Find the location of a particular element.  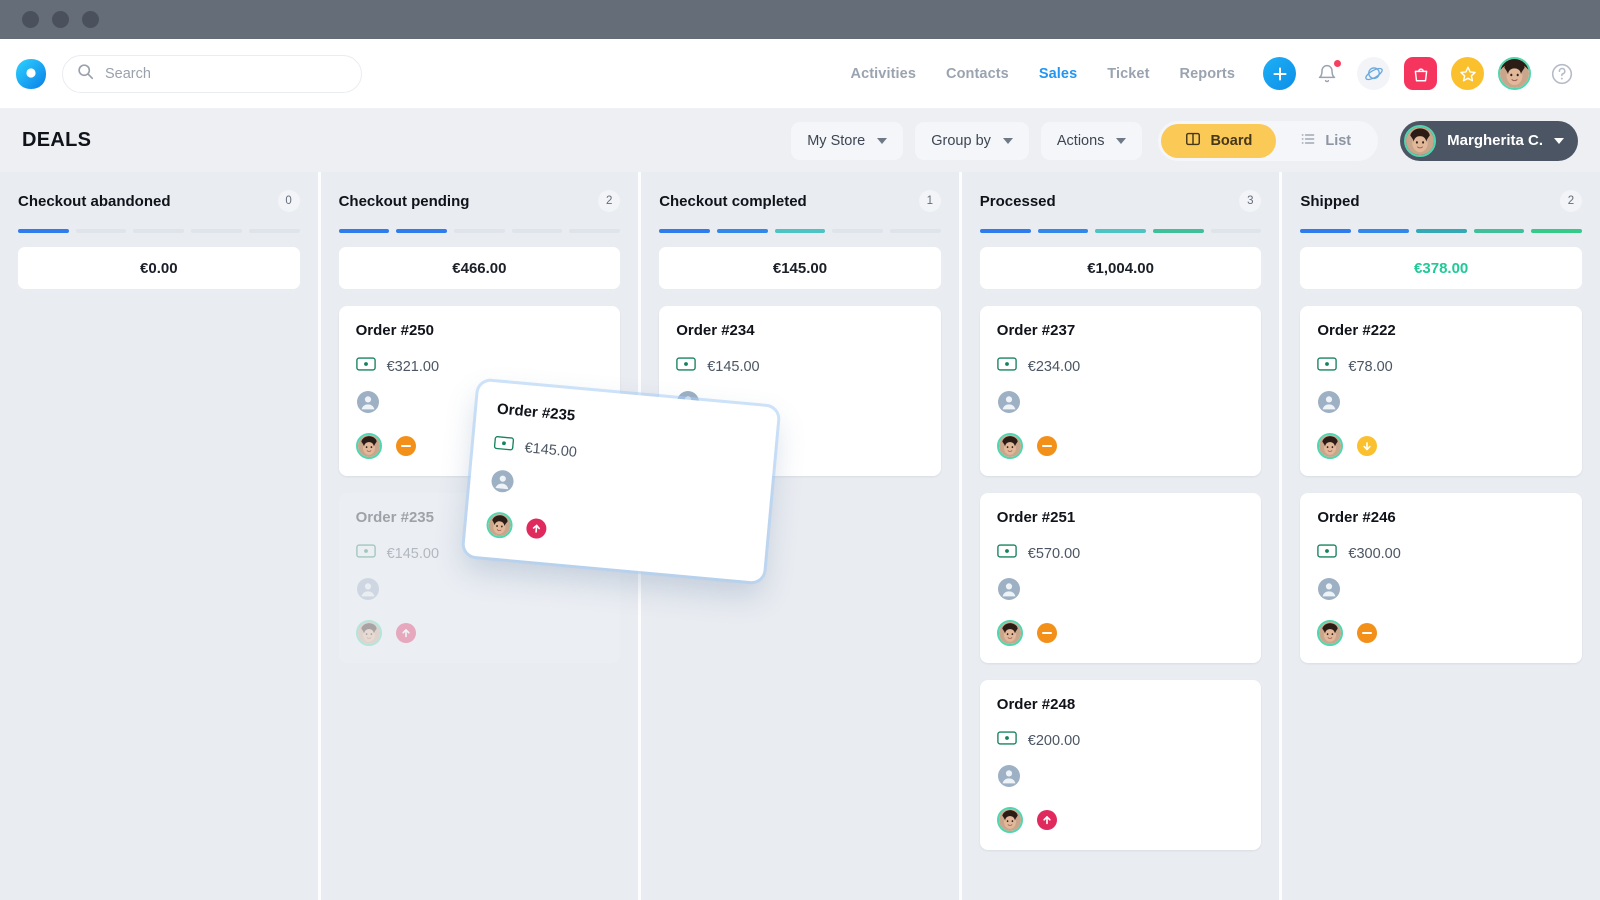

column-total: €466.00 is located at coordinates (479, 268).